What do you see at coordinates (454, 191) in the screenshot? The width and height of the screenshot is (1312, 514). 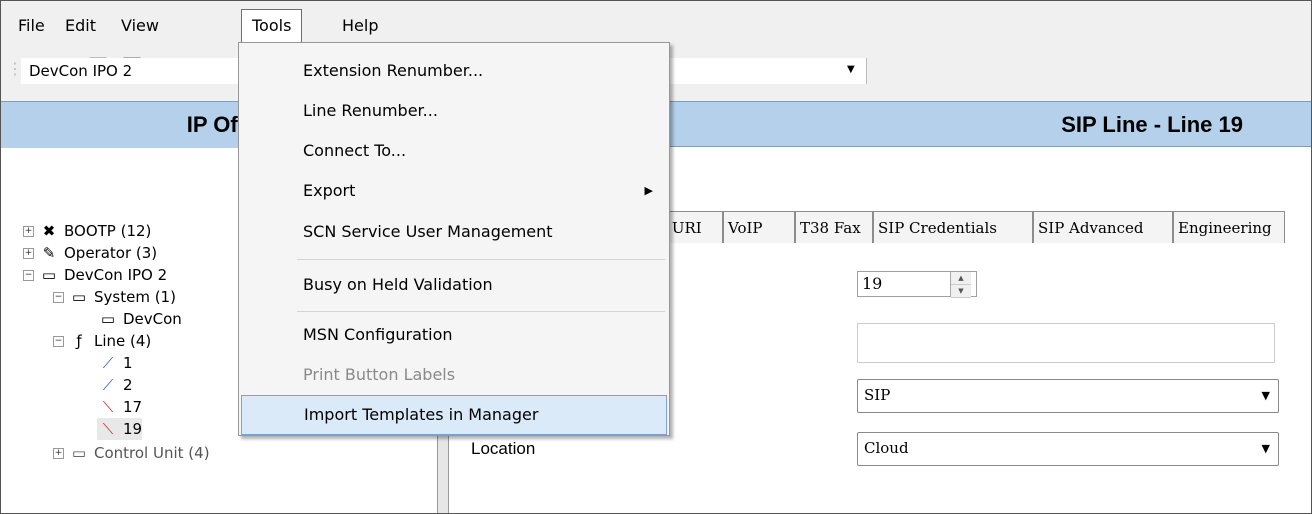 I see `menu-item-export: Export ▶` at bounding box center [454, 191].